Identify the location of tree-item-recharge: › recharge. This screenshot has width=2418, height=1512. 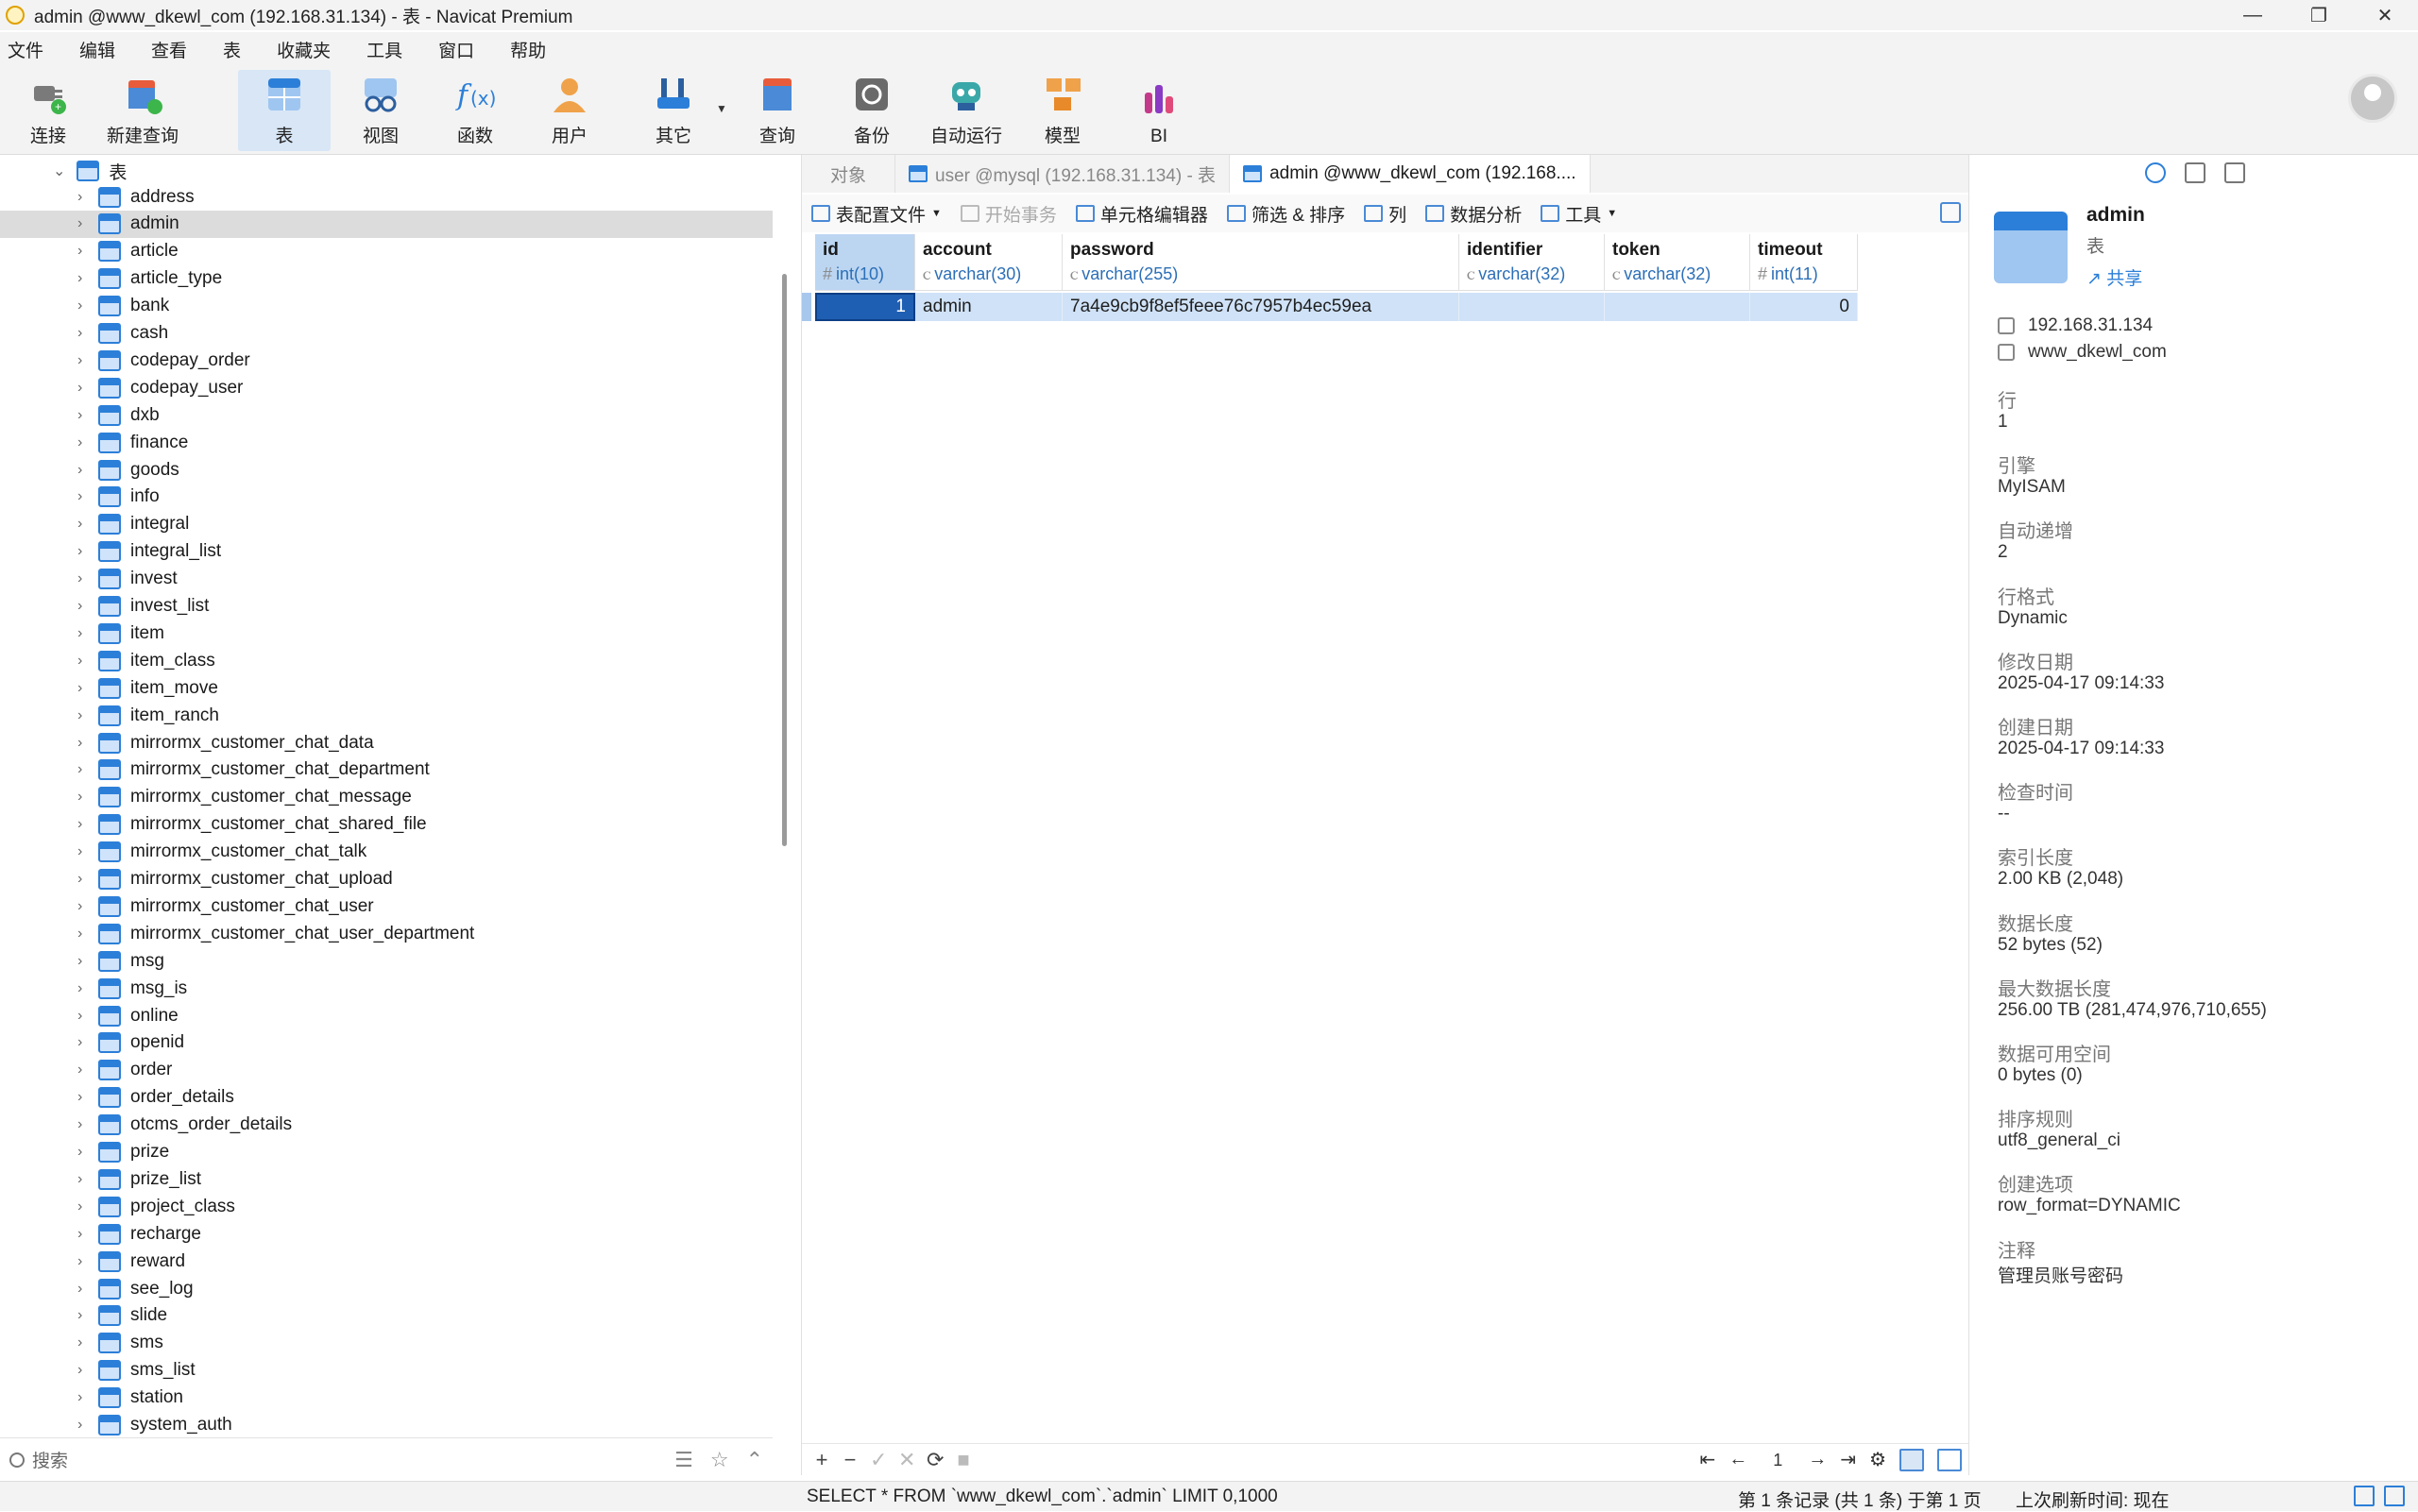
(386, 1234).